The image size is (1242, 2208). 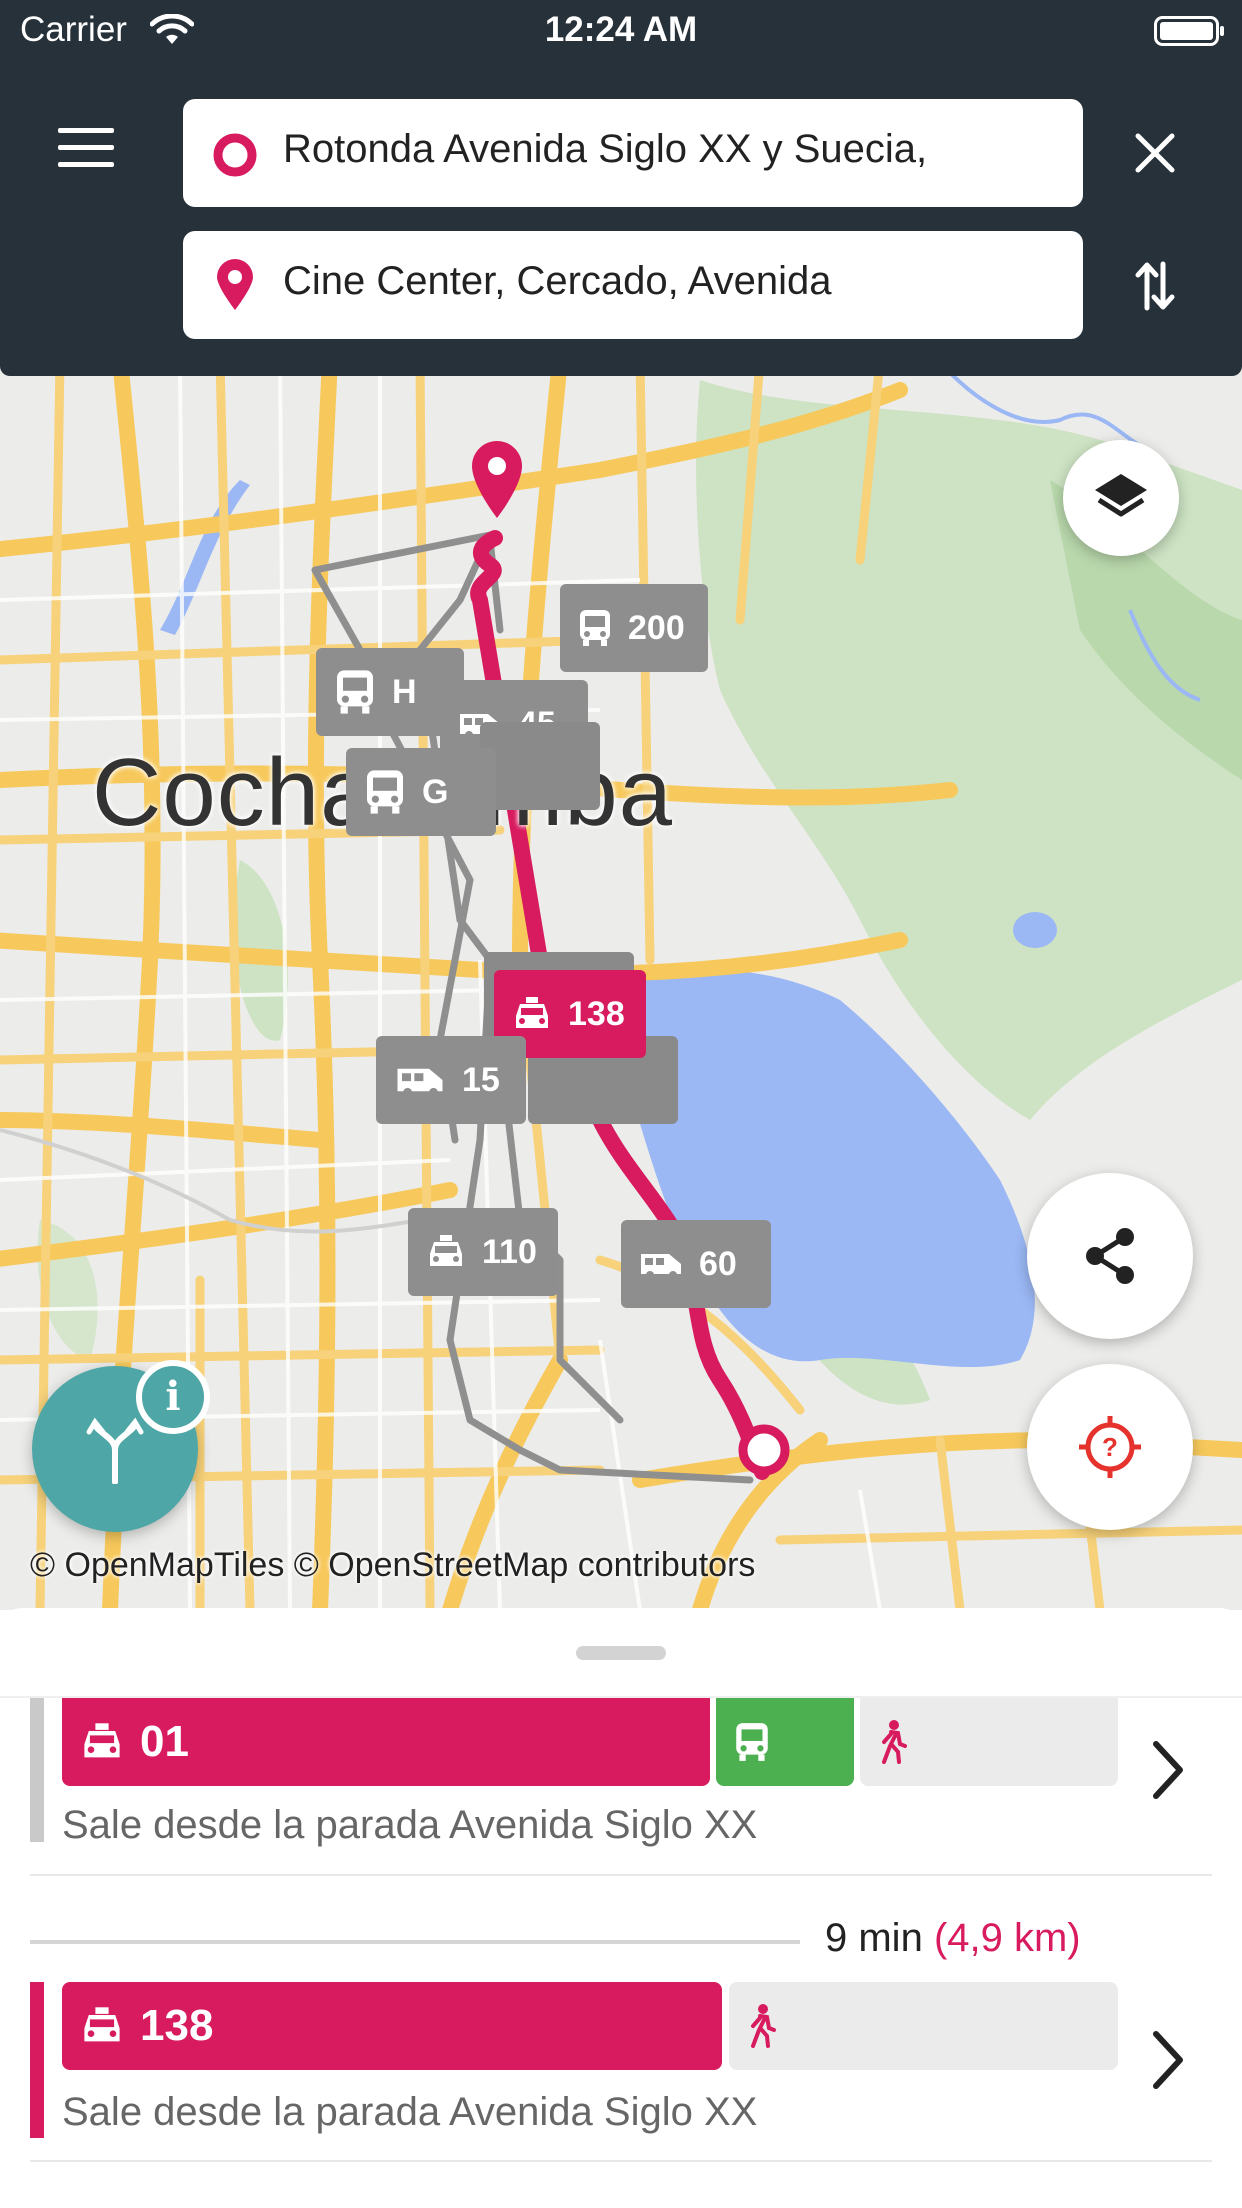 I want to click on route-badge-label: H, so click(x=404, y=691).